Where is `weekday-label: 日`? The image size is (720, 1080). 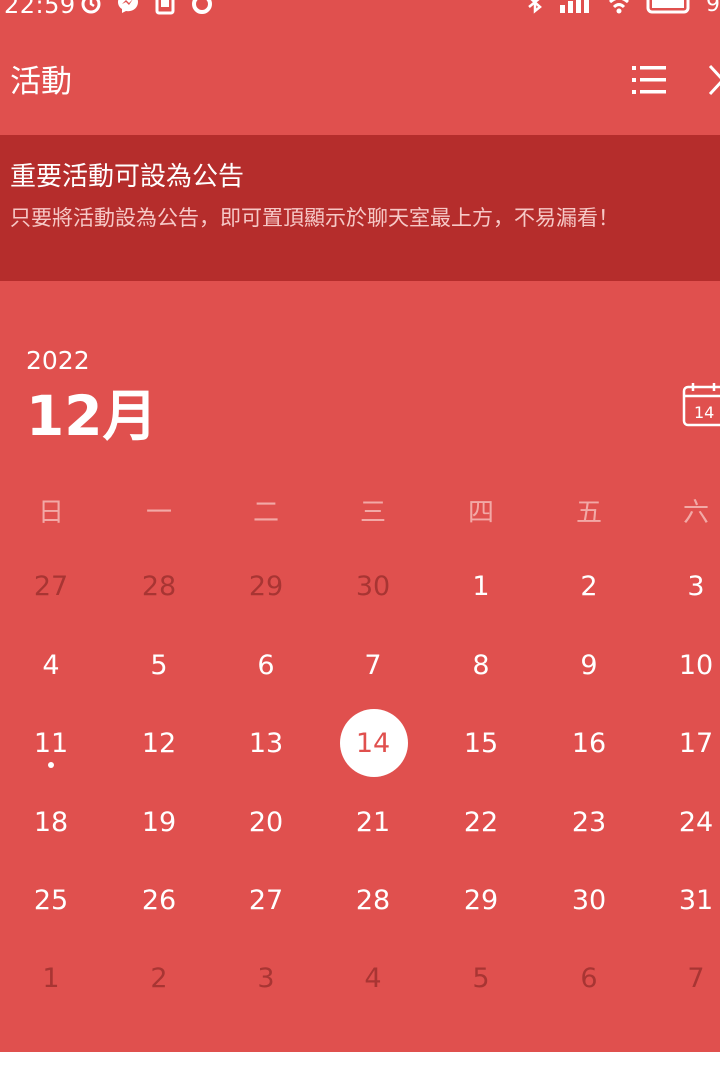 weekday-label: 日 is located at coordinates (50, 513).